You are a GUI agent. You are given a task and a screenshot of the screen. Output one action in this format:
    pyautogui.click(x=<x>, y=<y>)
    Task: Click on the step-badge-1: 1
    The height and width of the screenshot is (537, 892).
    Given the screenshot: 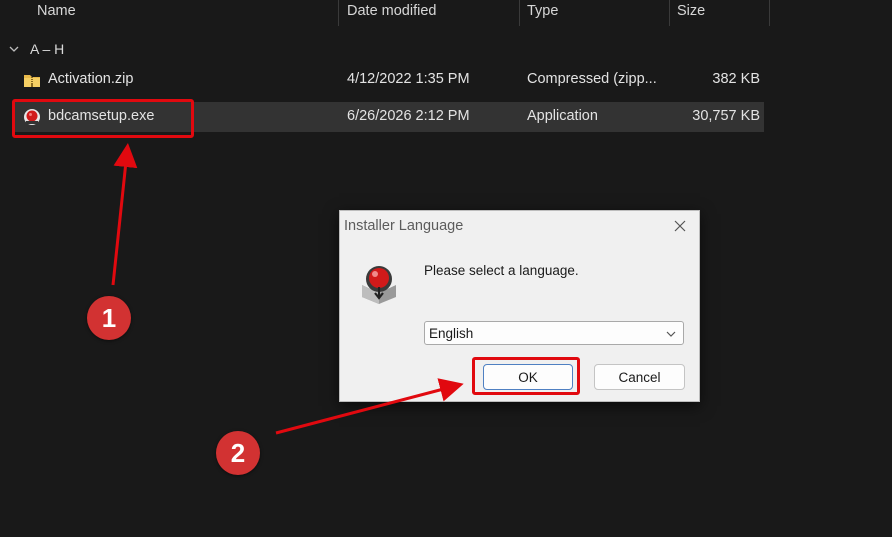 What is the action you would take?
    pyautogui.click(x=109, y=318)
    